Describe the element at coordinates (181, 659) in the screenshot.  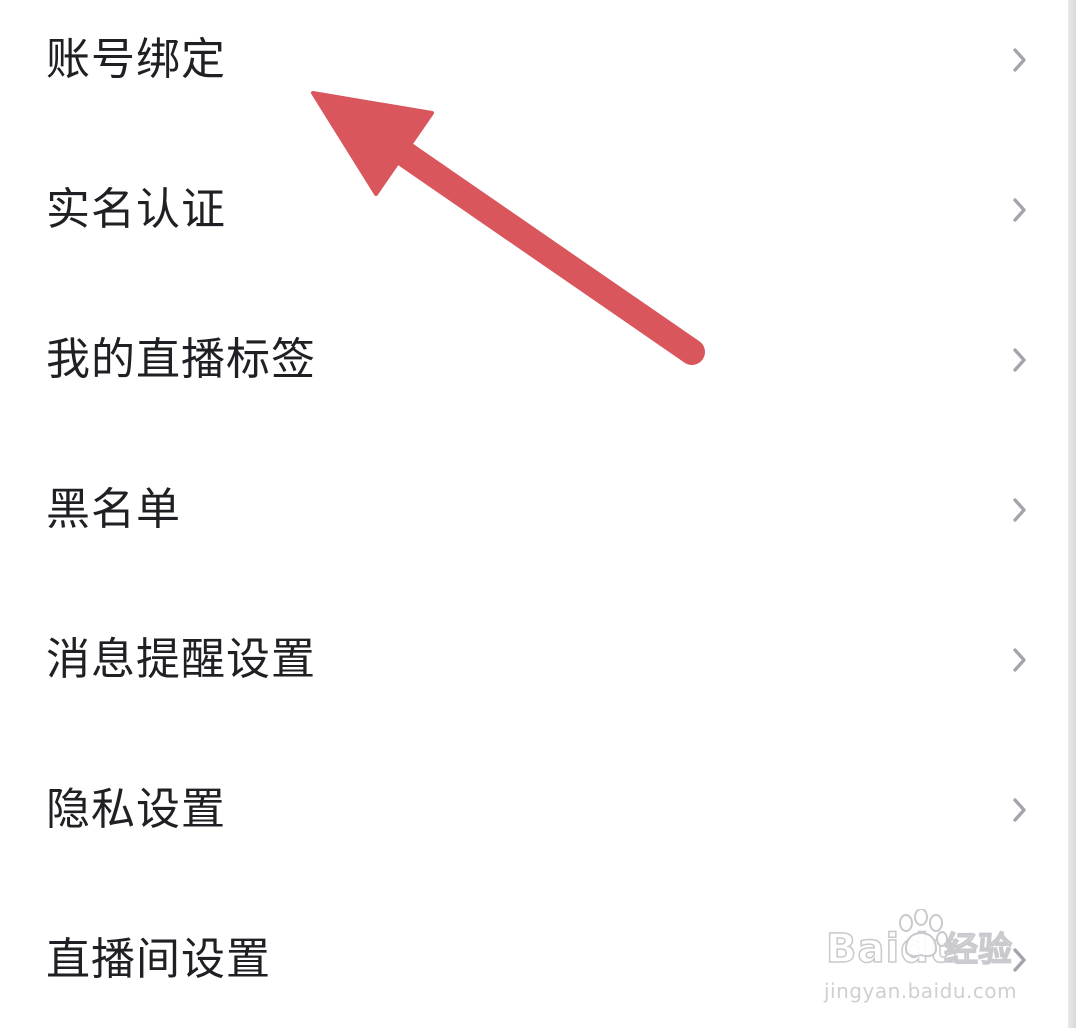
I see `settings-item-label: 消息提醒设置` at that location.